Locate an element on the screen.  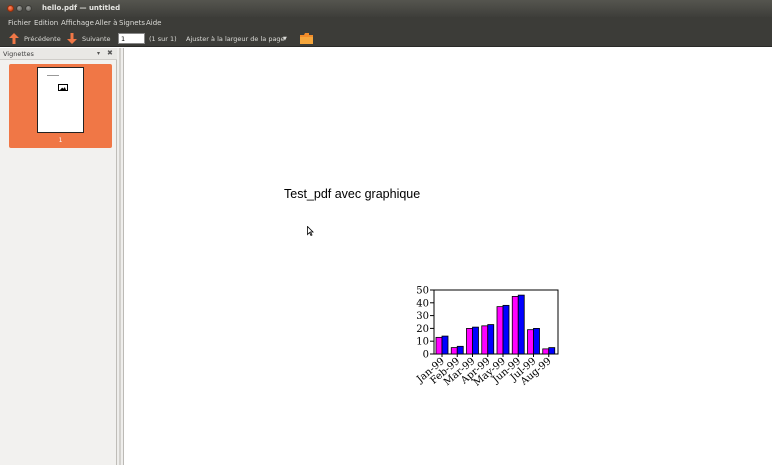
arrow-up-icon is located at coordinates (14, 38).